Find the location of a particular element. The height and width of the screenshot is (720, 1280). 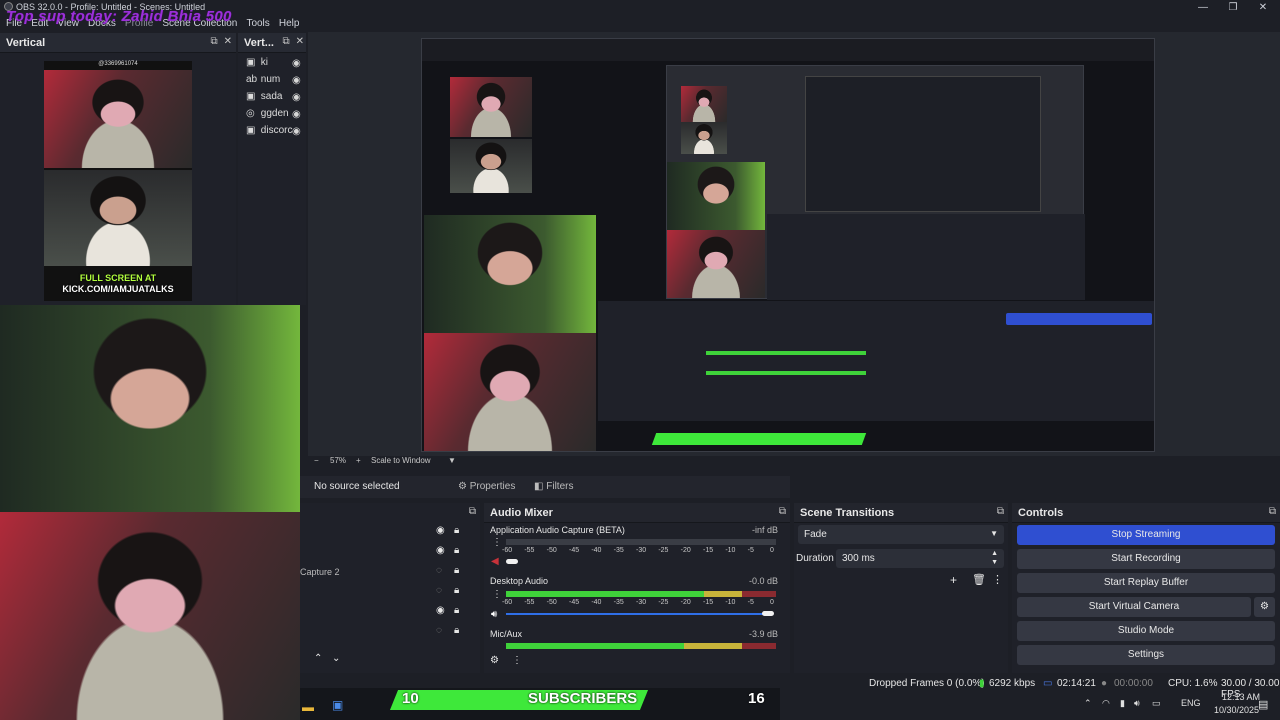

properties-button: ⚙ Properties is located at coordinates (486, 486).